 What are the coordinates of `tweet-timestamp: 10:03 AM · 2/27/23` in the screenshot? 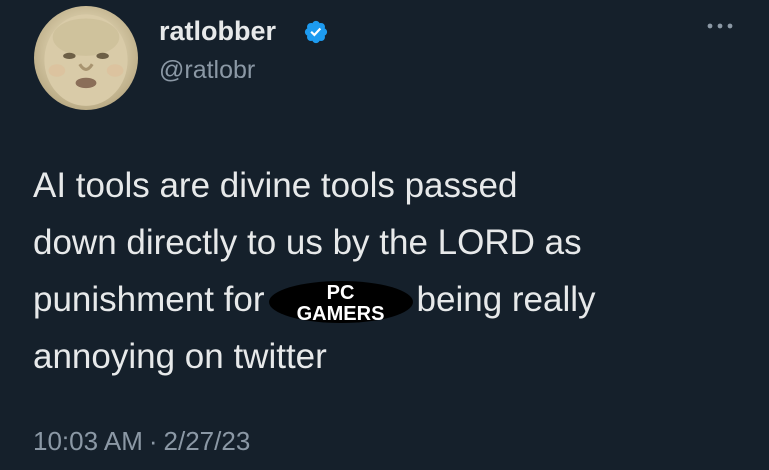 It's located at (141, 441).